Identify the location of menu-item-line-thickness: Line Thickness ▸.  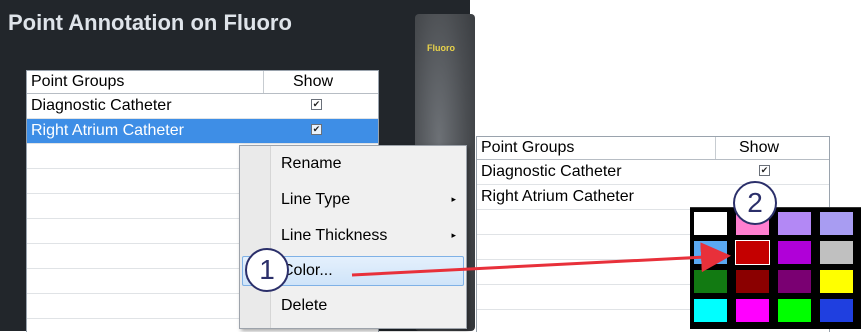
(353, 236).